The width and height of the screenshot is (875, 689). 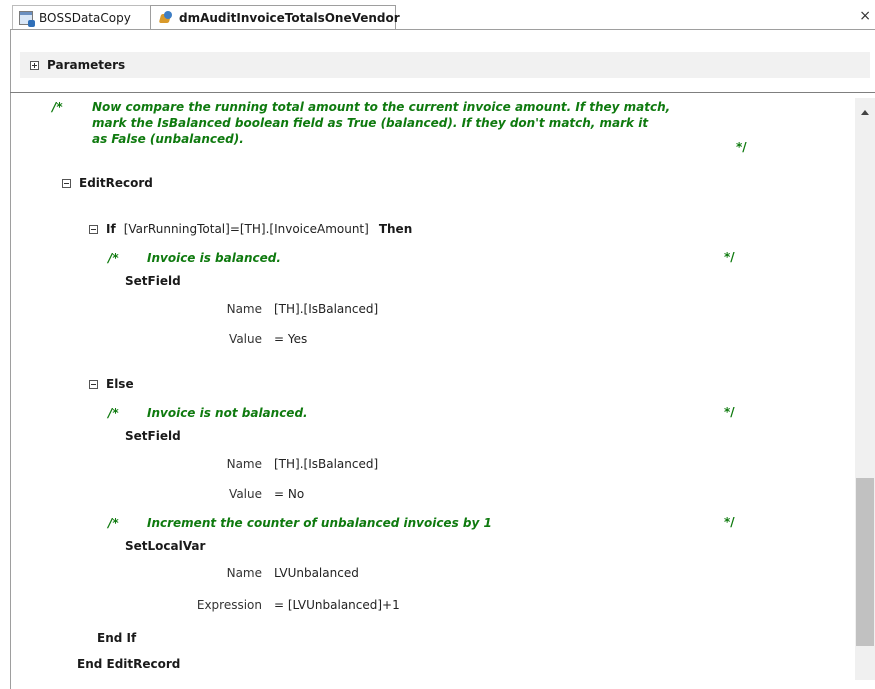 I want to click on comment-text: Invoice is not balanced., so click(x=227, y=413).